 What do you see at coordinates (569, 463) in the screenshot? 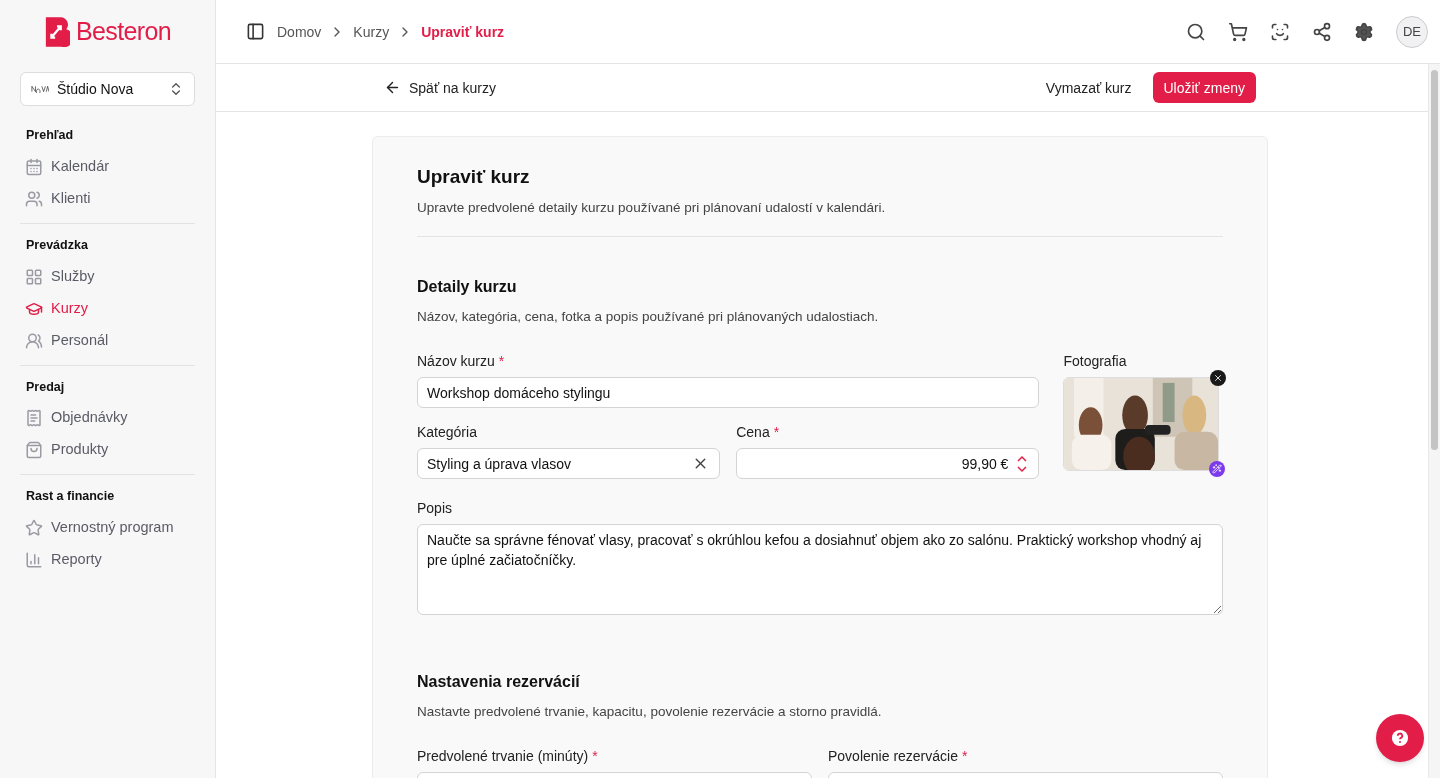
I see `category-field: Styling a úprava vlasov` at bounding box center [569, 463].